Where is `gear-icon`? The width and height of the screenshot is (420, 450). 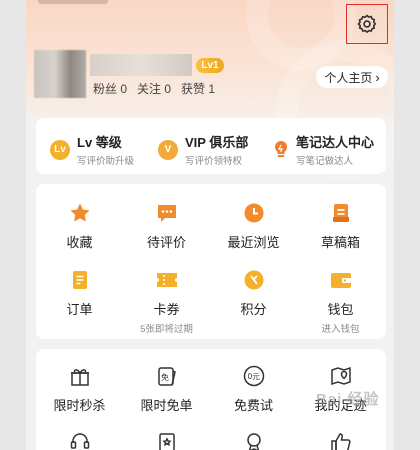 gear-icon is located at coordinates (367, 24).